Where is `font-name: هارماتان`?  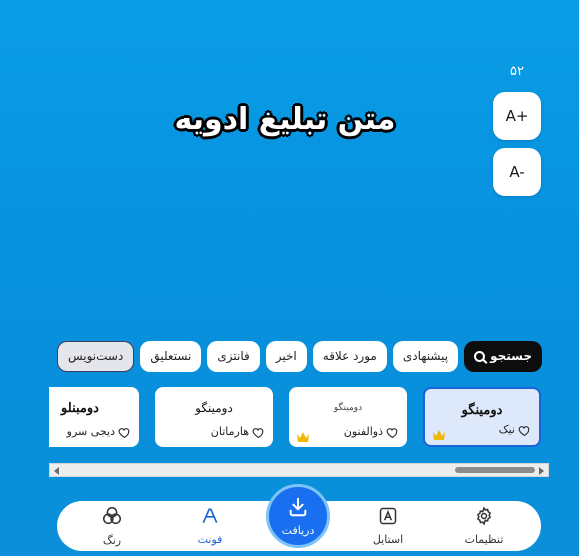
font-name: هارماتان is located at coordinates (229, 431).